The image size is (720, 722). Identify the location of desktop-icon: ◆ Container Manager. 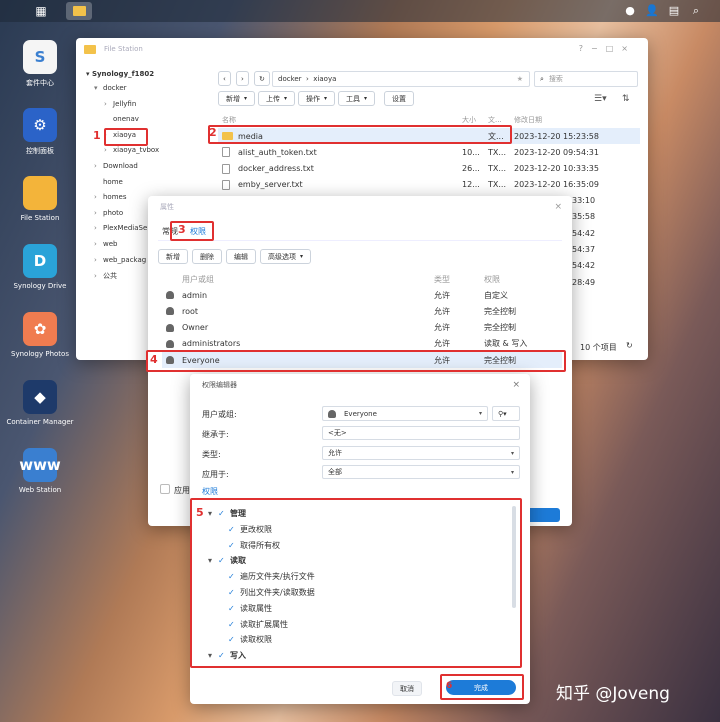
(40, 403).